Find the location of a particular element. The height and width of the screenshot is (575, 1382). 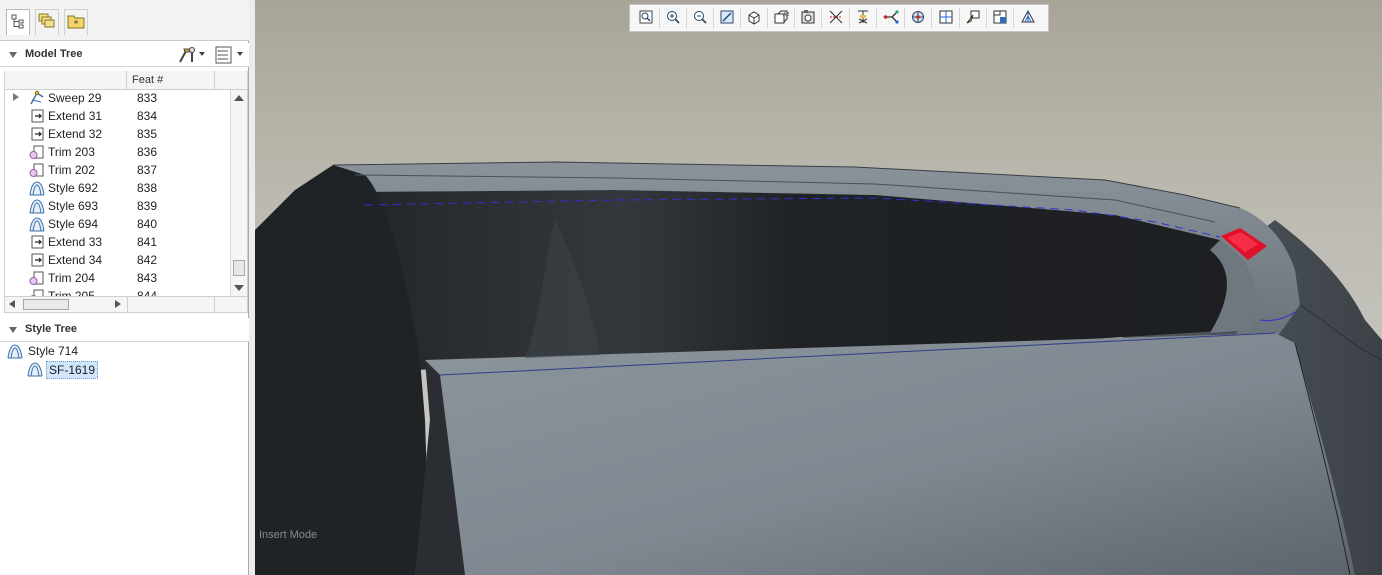

show-list-icon is located at coordinates (224, 56).